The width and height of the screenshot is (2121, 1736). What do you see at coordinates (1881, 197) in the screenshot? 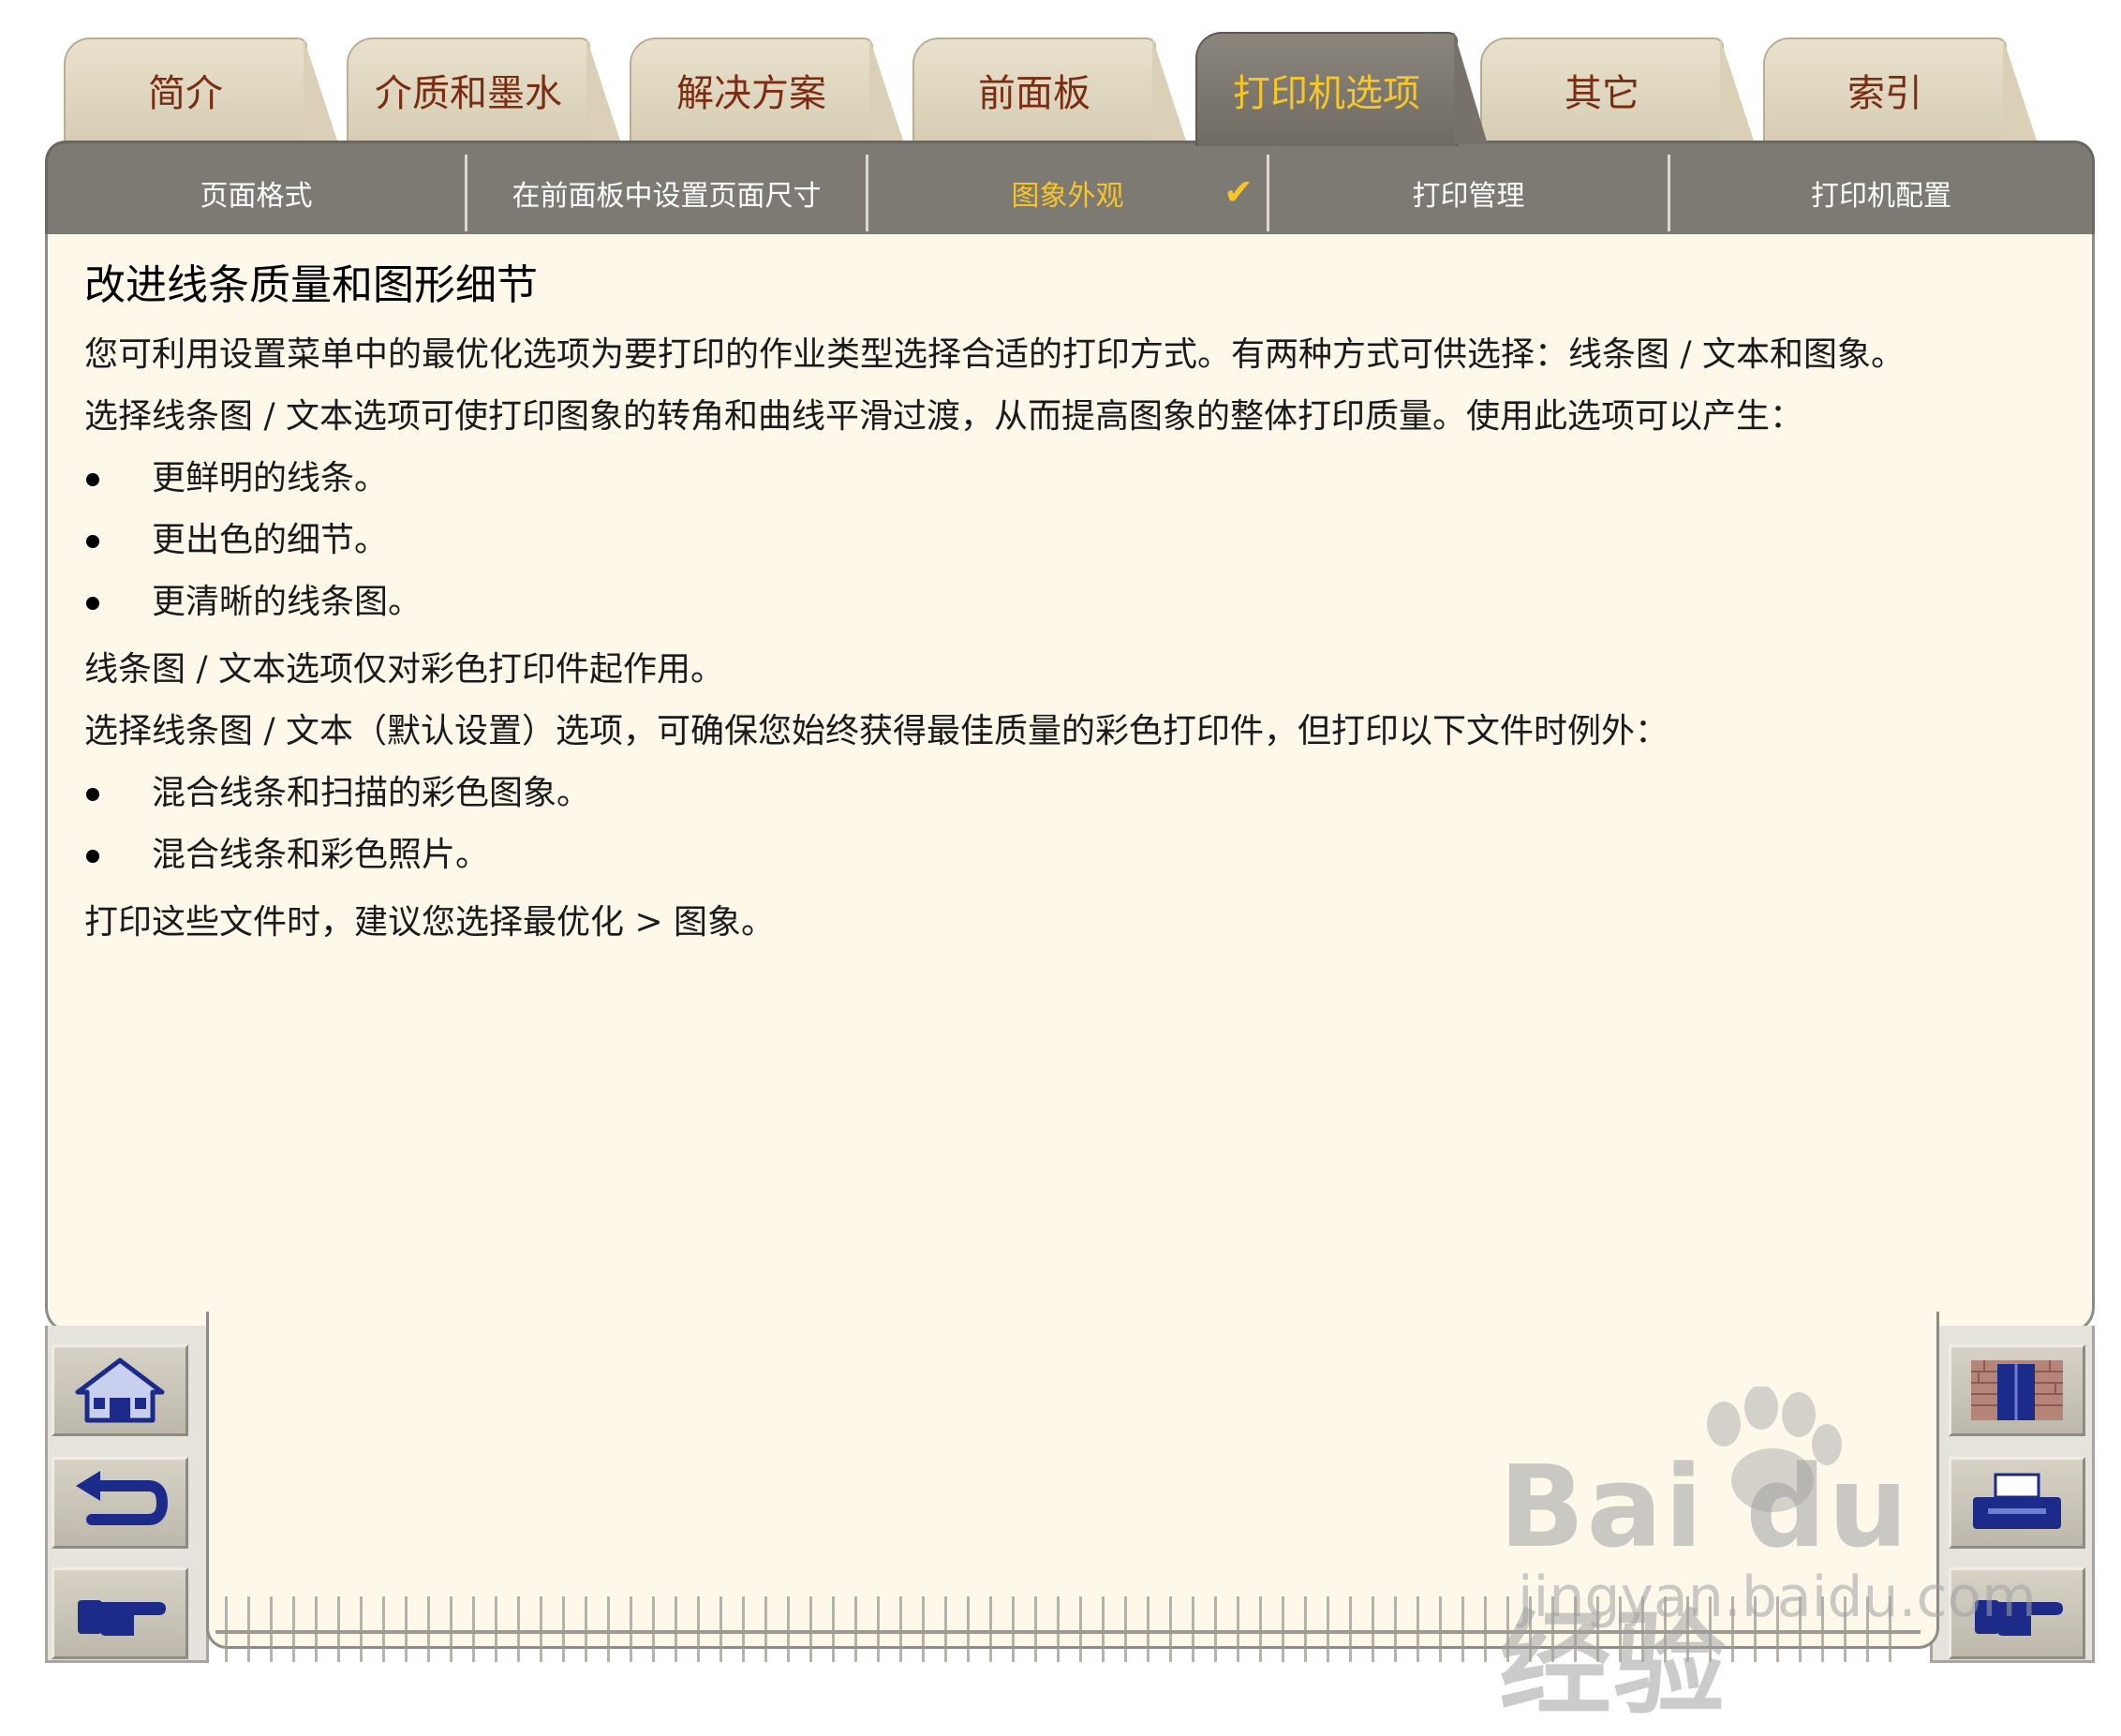
I see `subnav-label: 打印机配置` at bounding box center [1881, 197].